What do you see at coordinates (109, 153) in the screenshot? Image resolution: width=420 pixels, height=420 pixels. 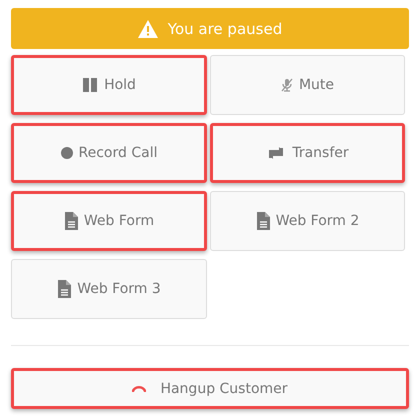 I see `action-button: Record Call` at bounding box center [109, 153].